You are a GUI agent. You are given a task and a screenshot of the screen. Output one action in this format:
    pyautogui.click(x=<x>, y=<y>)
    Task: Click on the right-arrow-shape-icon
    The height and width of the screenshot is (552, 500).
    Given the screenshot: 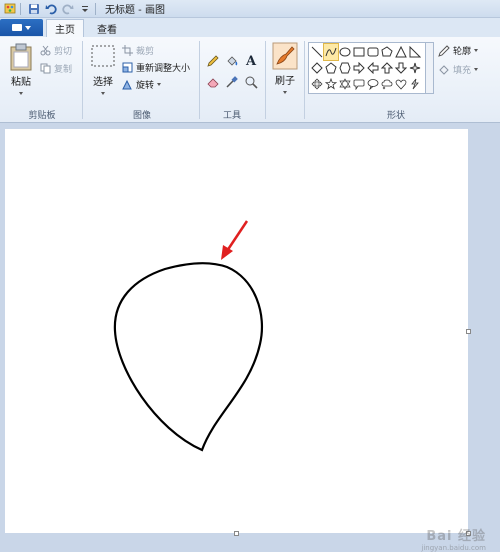 What is the action you would take?
    pyautogui.click(x=359, y=68)
    